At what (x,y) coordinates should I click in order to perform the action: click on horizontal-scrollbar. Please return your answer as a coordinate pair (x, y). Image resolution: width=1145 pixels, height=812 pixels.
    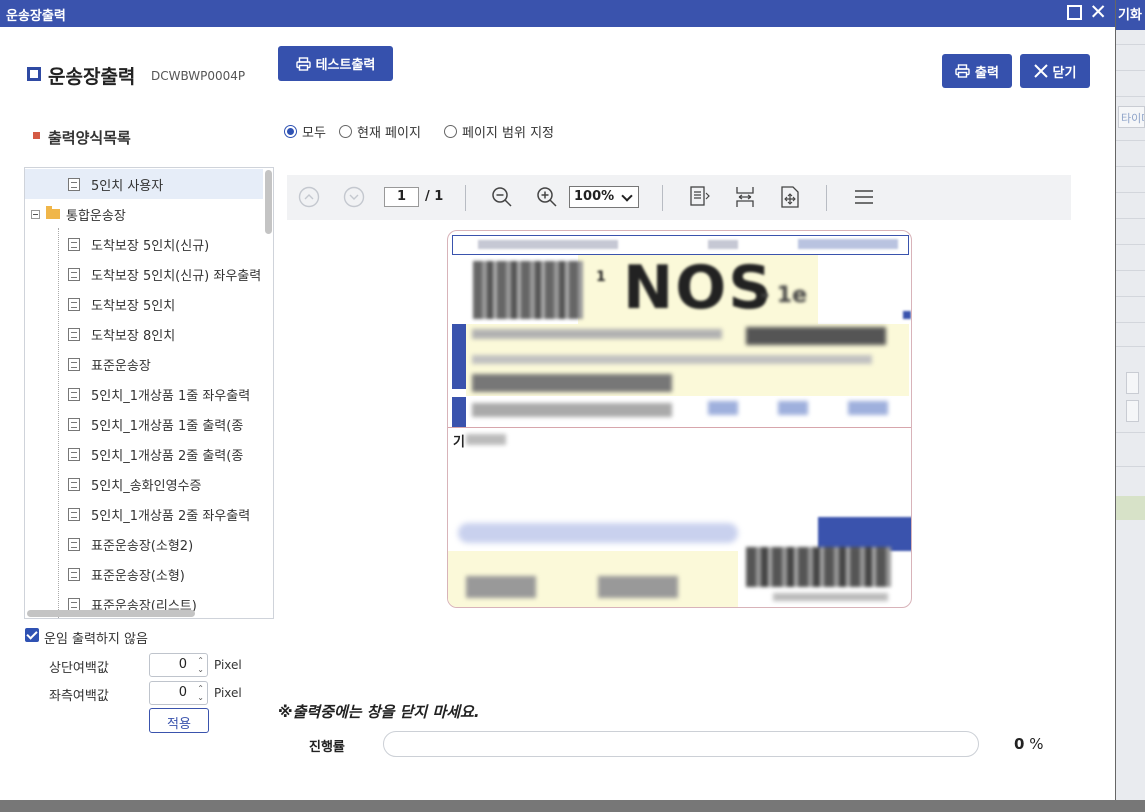
    Looking at the image, I should click on (111, 613).